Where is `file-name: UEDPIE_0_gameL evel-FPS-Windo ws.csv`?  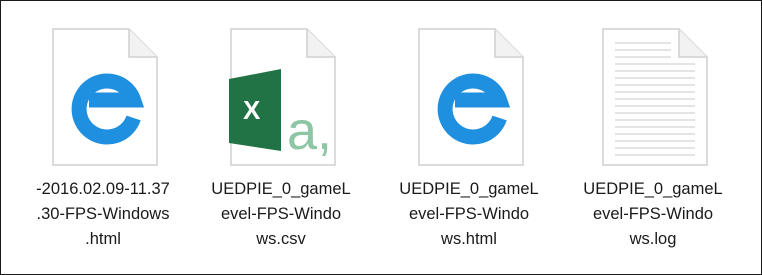 file-name: UEDPIE_0_gameL evel-FPS-Windo ws.csv is located at coordinates (281, 214).